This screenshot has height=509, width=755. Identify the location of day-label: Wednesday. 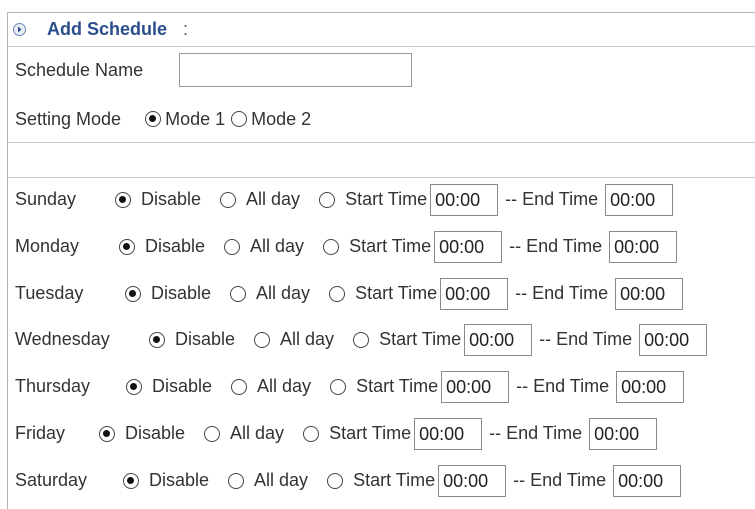
(62, 339).